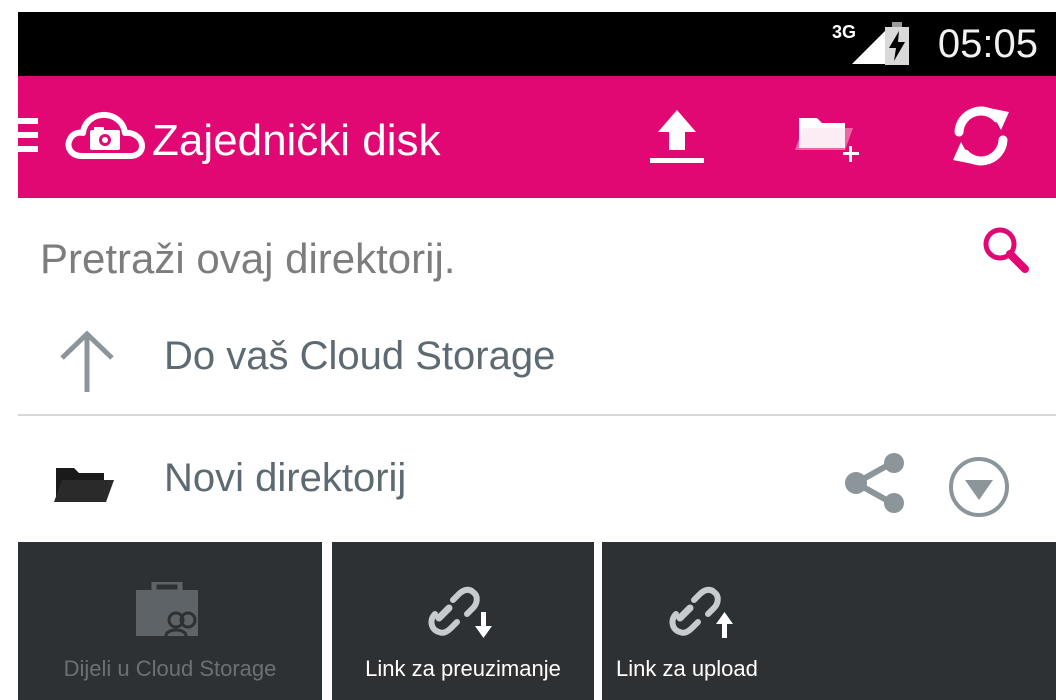 This screenshot has height=700, width=1056. I want to click on upload-link-button: Link za upload, so click(829, 621).